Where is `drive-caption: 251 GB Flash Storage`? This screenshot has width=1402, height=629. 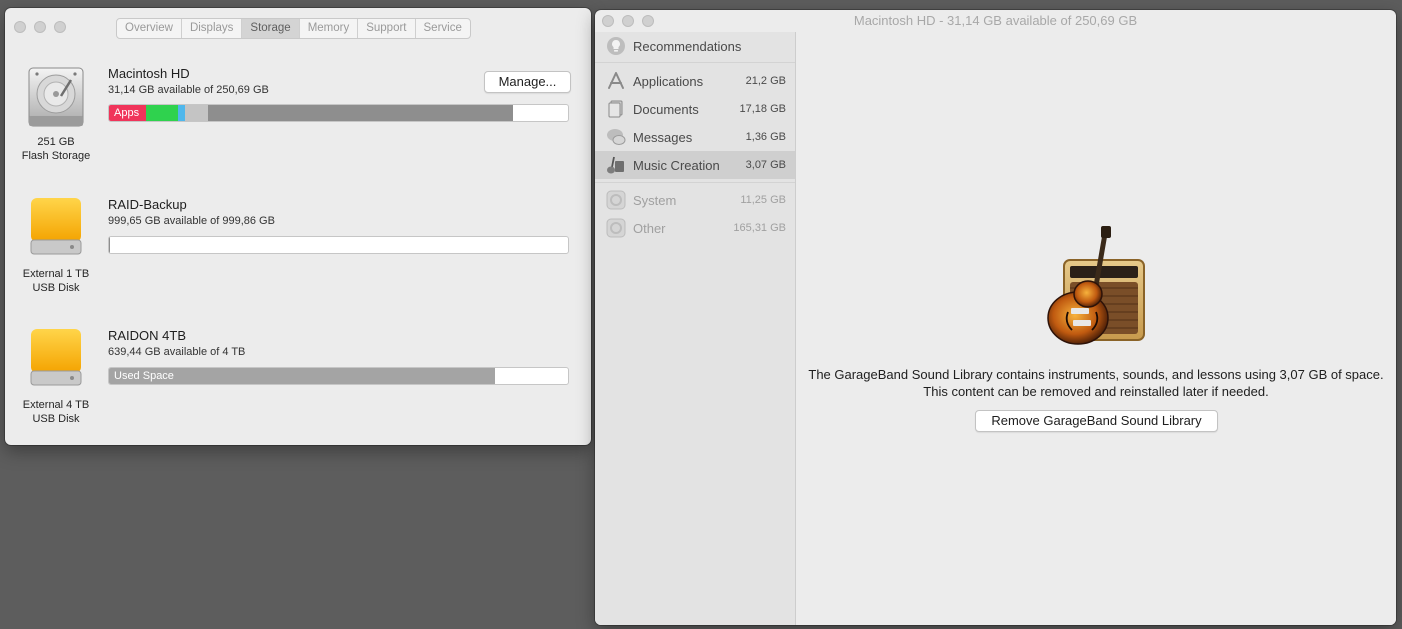
drive-caption: 251 GB Flash Storage is located at coordinates (56, 149).